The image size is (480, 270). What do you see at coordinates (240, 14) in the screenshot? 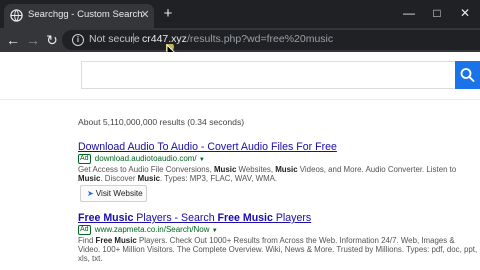
I see `tab-strip: Searchgg - Custom Search ✕ + — □ ✕` at bounding box center [240, 14].